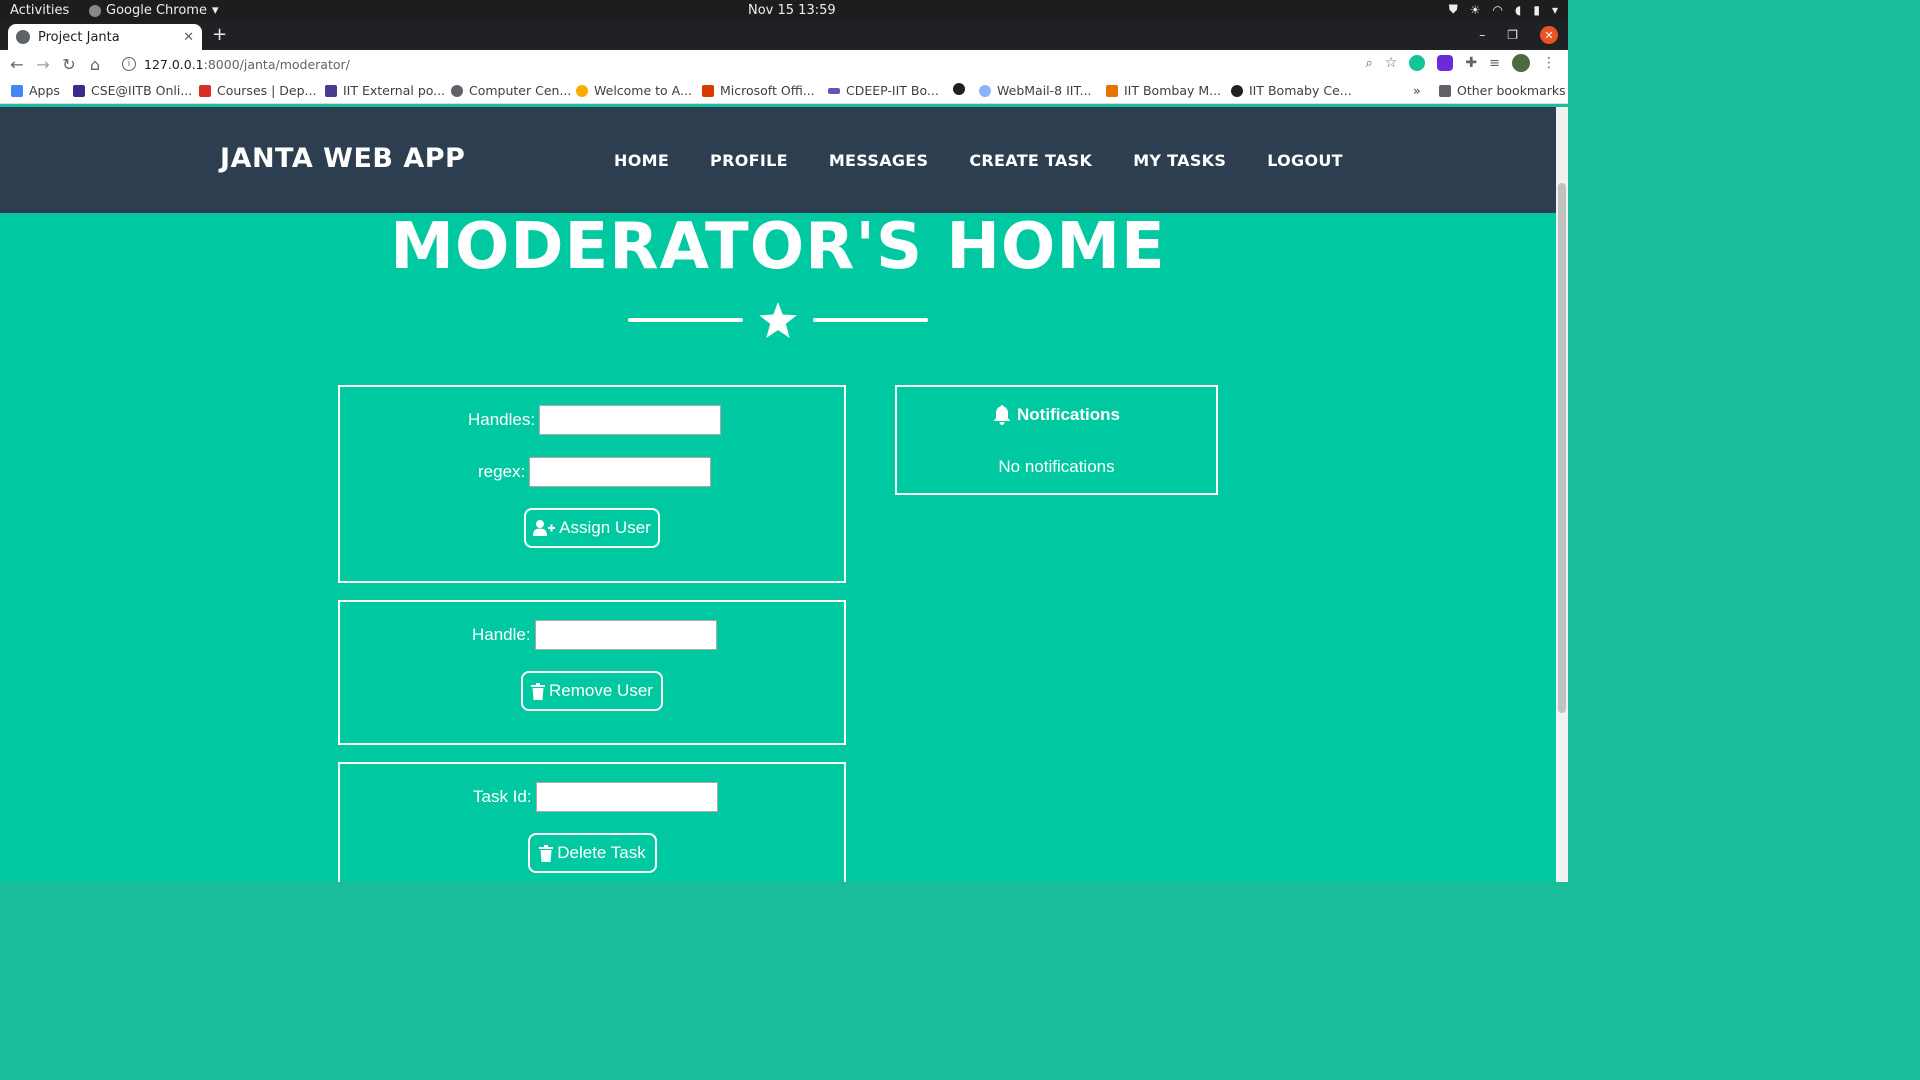 This screenshot has width=1920, height=1080. I want to click on info-icon: i, so click(129, 64).